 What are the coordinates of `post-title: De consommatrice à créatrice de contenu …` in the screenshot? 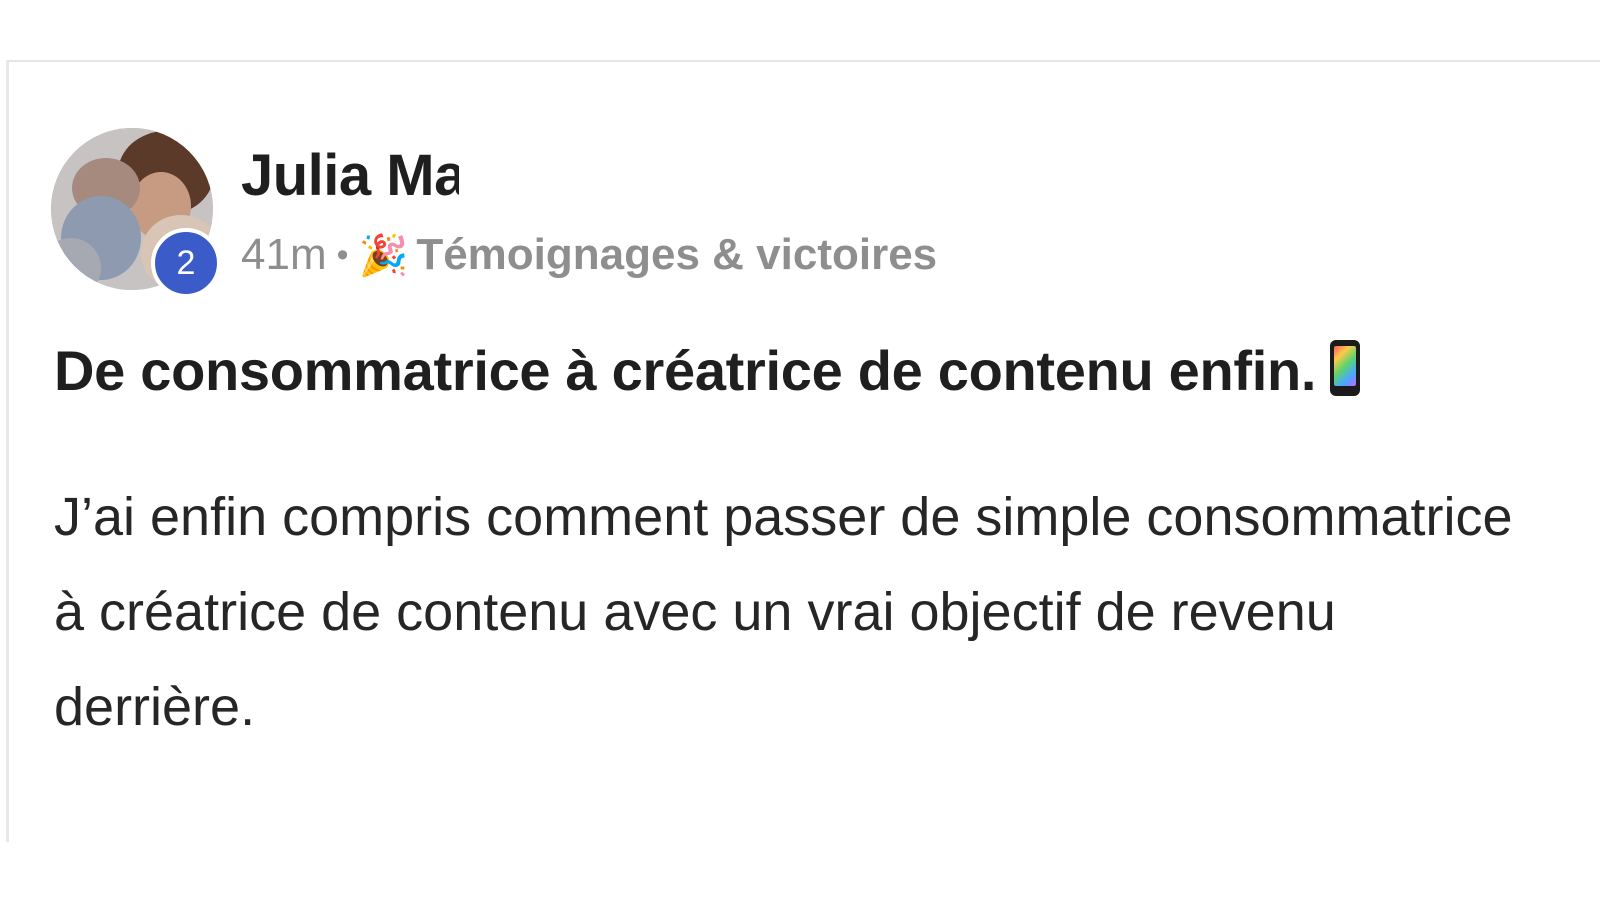 It's located at (707, 370).